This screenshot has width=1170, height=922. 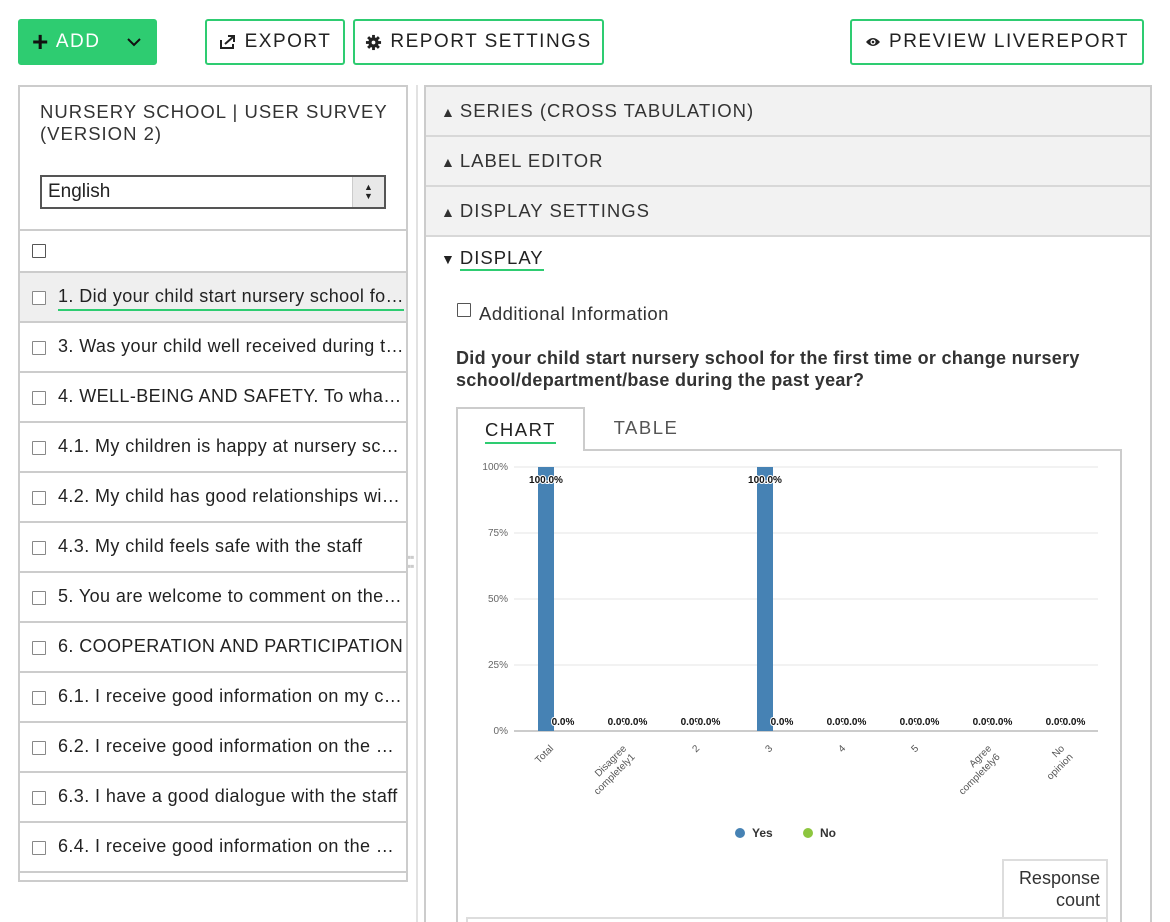 I want to click on x-tick-label: 3, so click(x=769, y=749).